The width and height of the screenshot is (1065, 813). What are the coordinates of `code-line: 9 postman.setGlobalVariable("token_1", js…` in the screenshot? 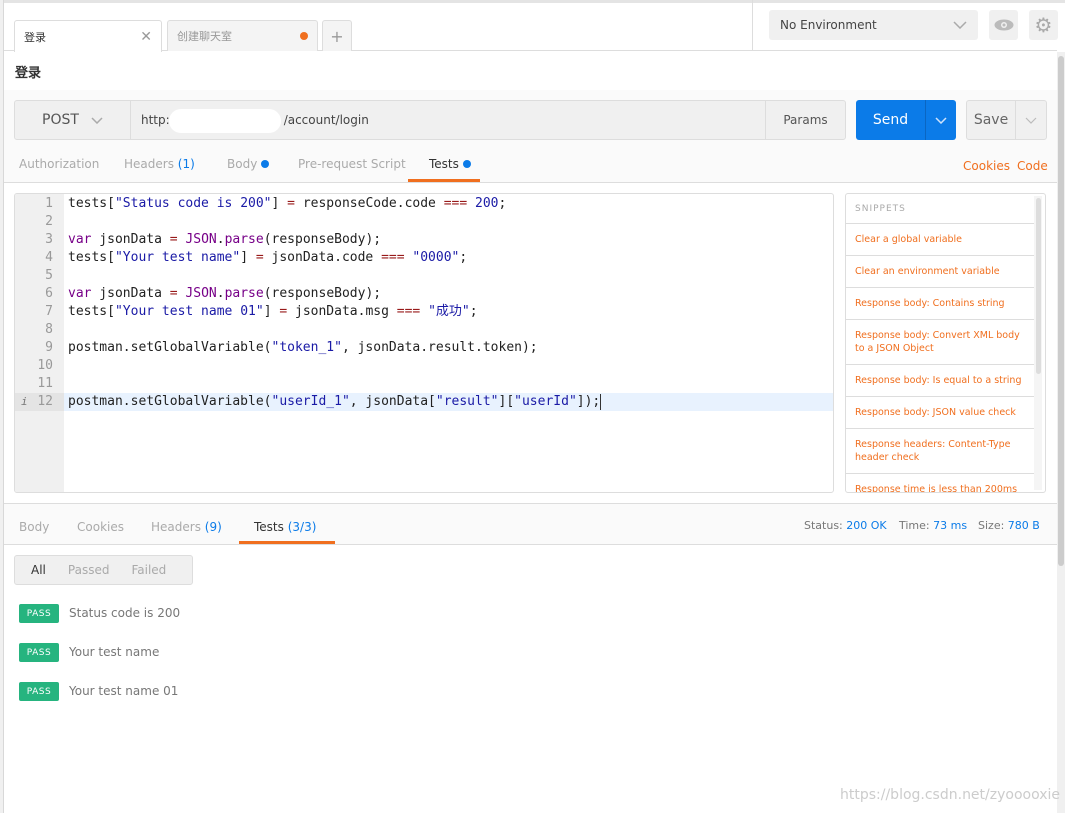 It's located at (424, 348).